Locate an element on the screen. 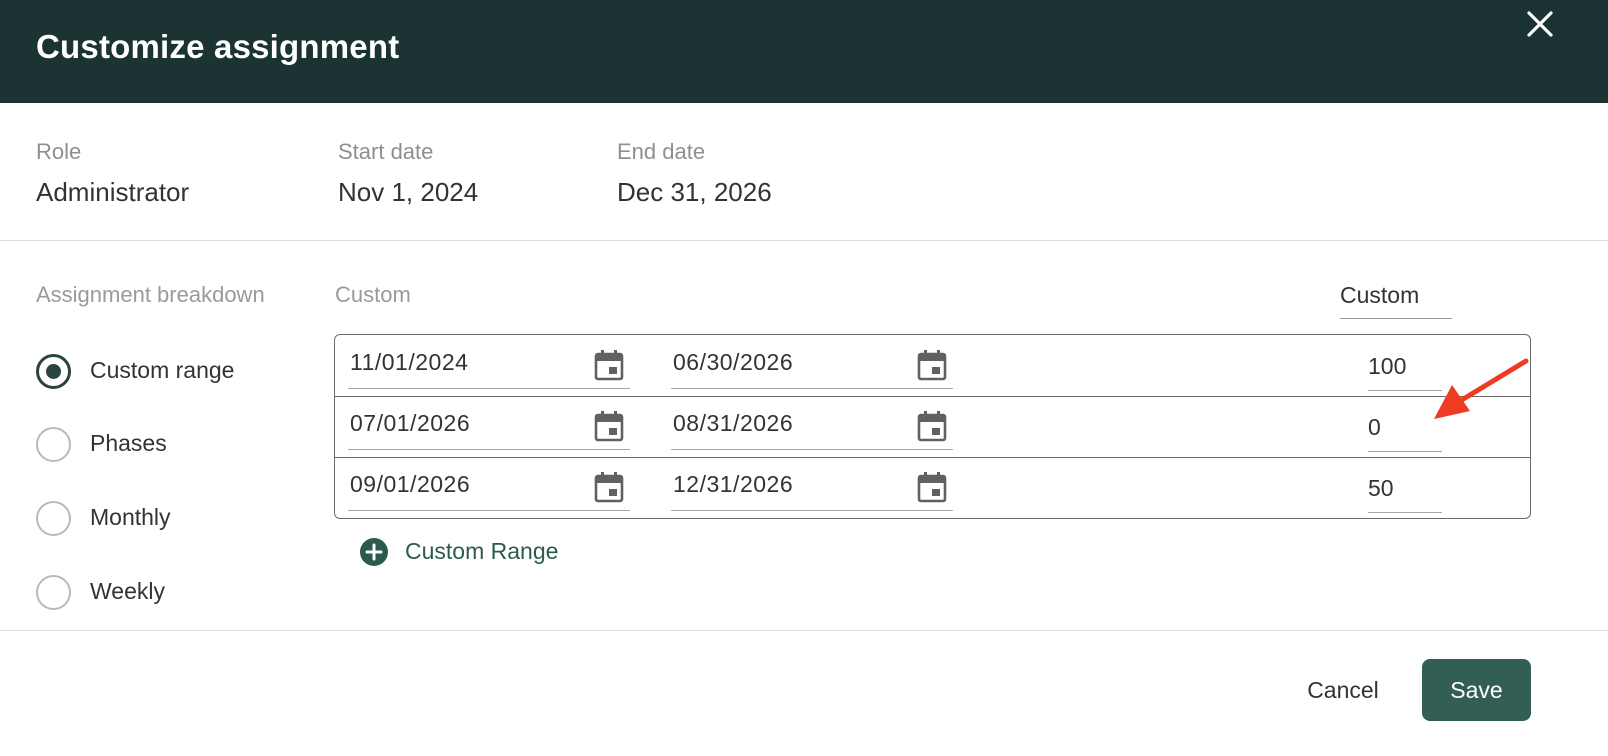 The width and height of the screenshot is (1608, 756). start-date-text: 09/01/2026 is located at coordinates (410, 484).